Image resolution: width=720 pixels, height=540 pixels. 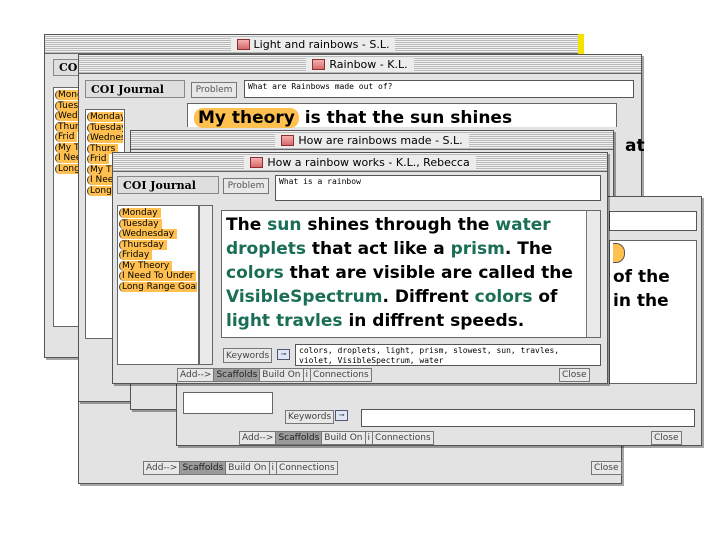 What do you see at coordinates (641, 301) in the screenshot?
I see `note-text-partial-2: in the` at bounding box center [641, 301].